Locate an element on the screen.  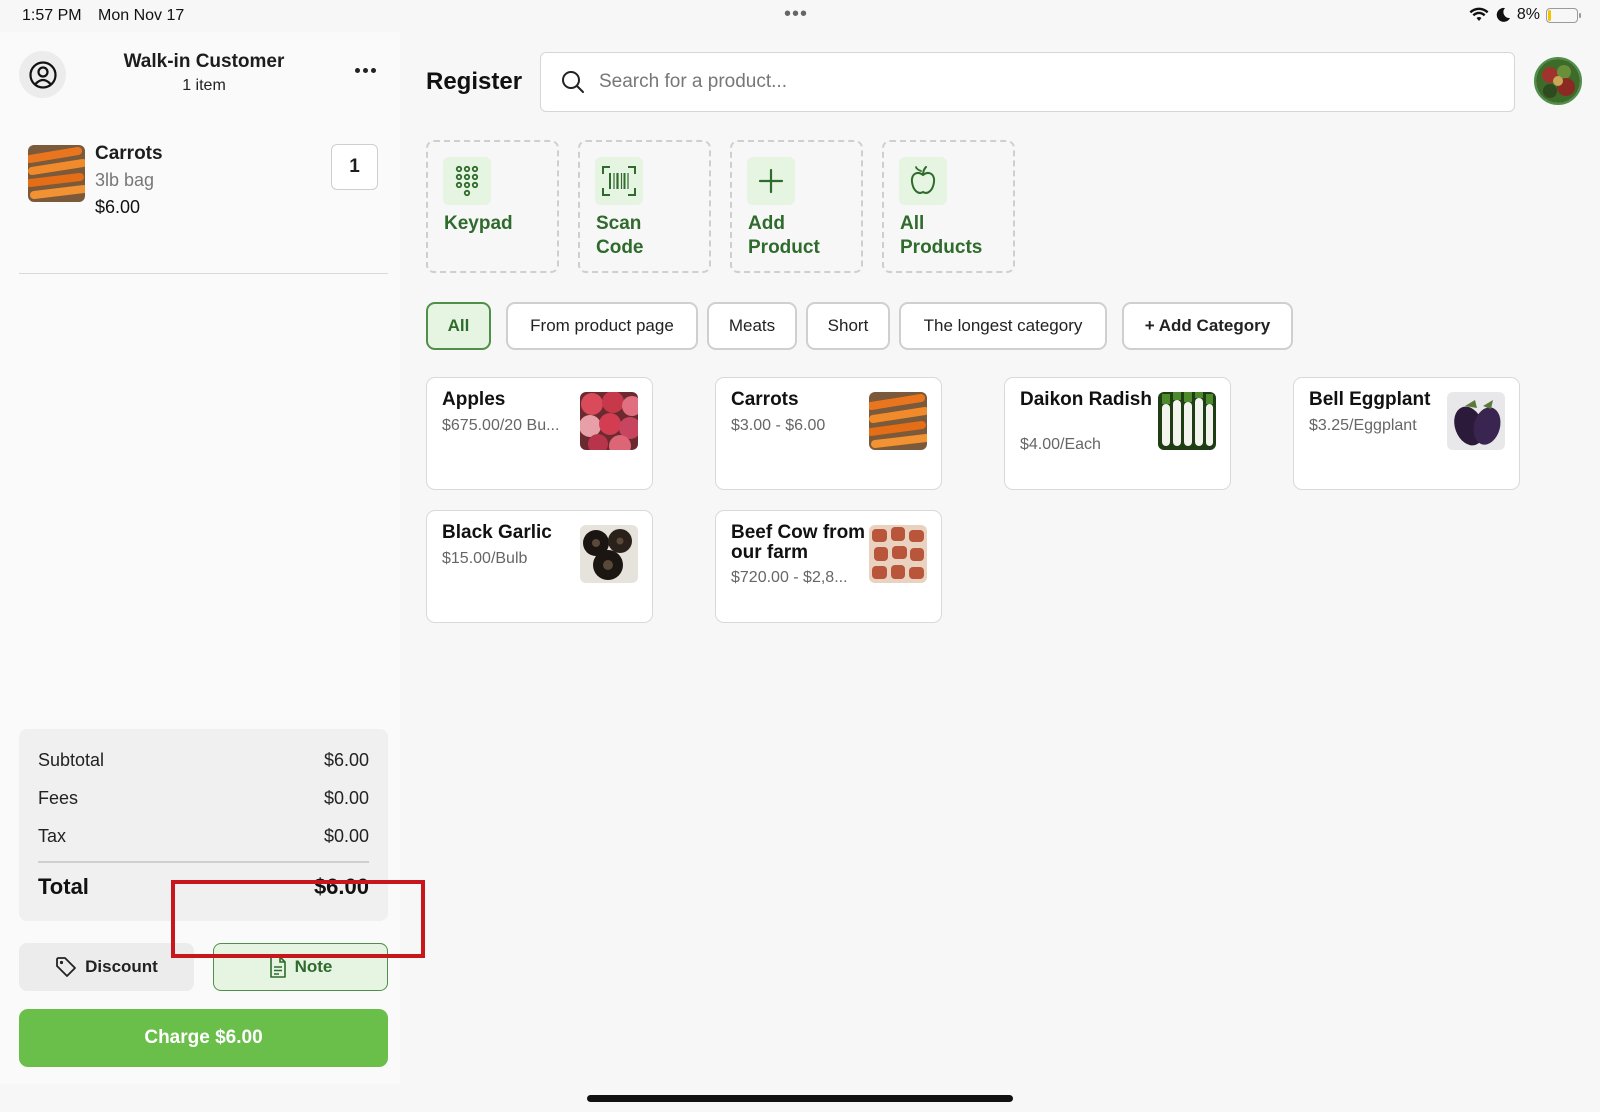
moon-icon is located at coordinates (1503, 14).